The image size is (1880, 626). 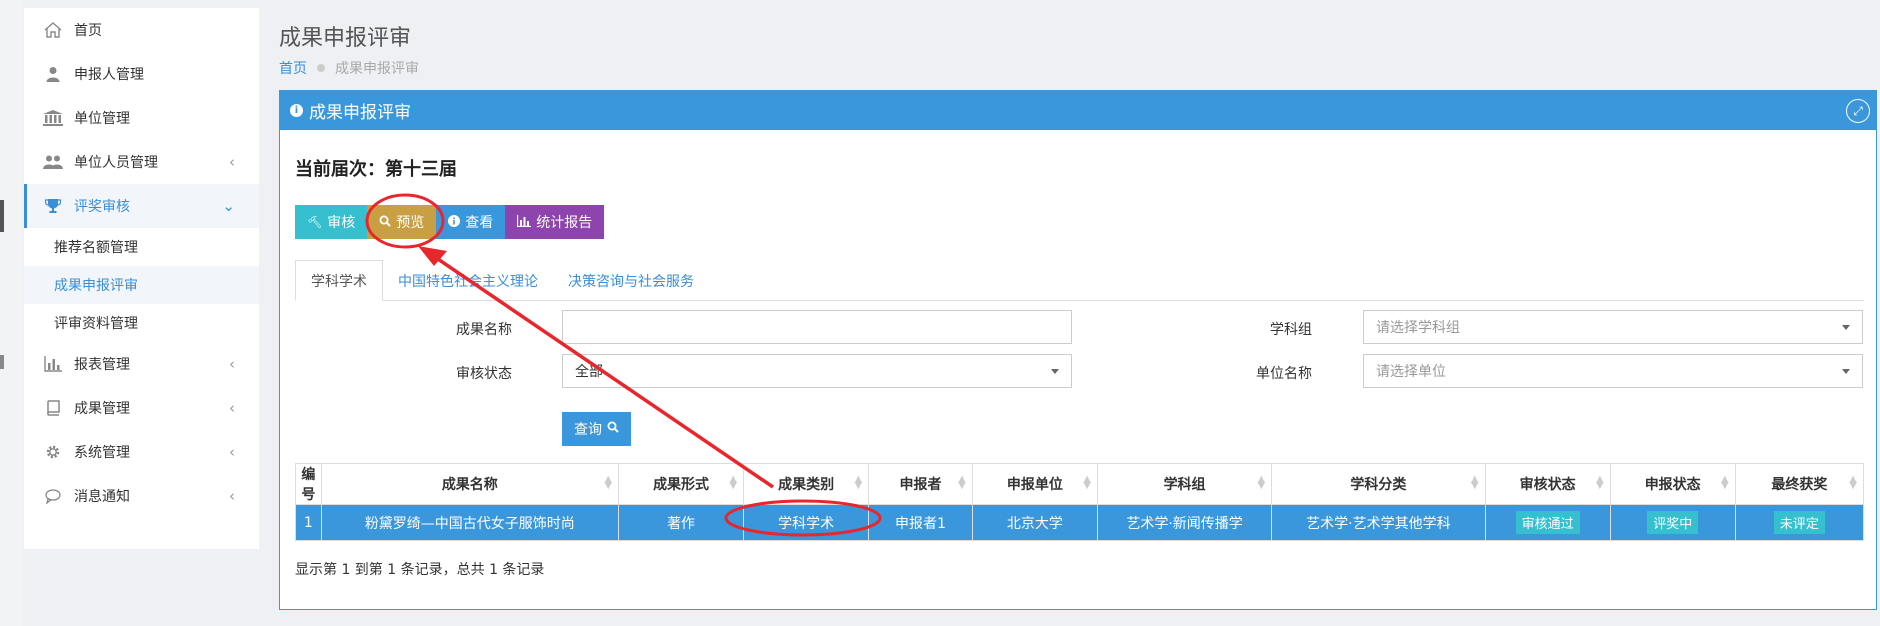 I want to click on column-header-label: 最终获奖, so click(x=1799, y=485).